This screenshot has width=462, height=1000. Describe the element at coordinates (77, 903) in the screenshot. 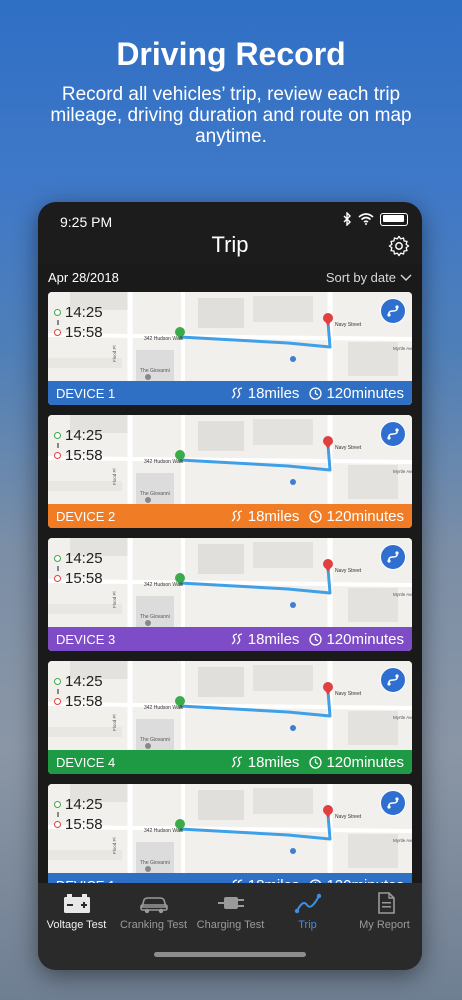

I see `battery-icon` at that location.